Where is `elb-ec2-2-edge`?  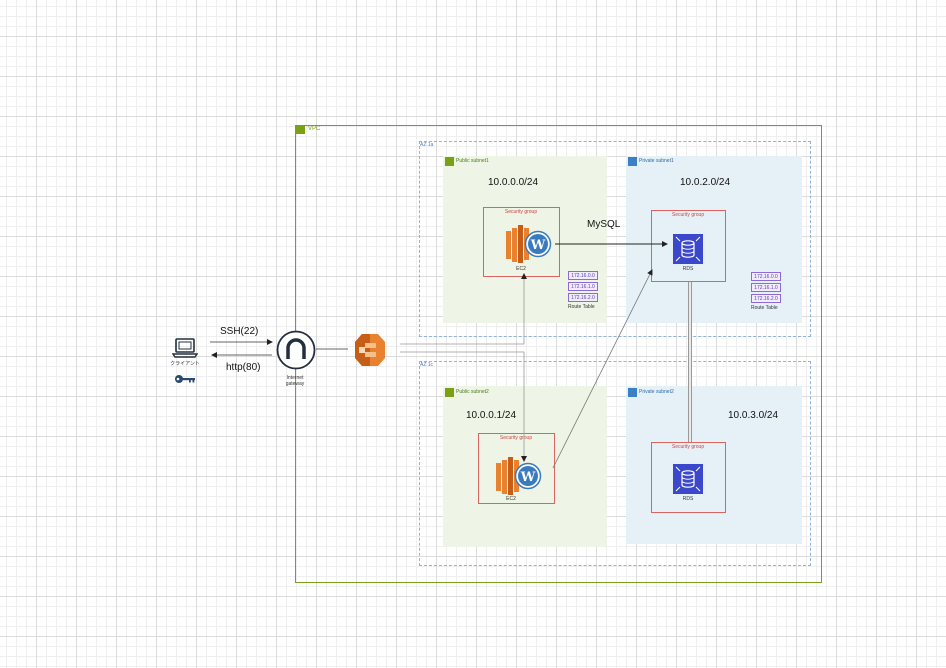 elb-ec2-2-edge is located at coordinates (463, 406).